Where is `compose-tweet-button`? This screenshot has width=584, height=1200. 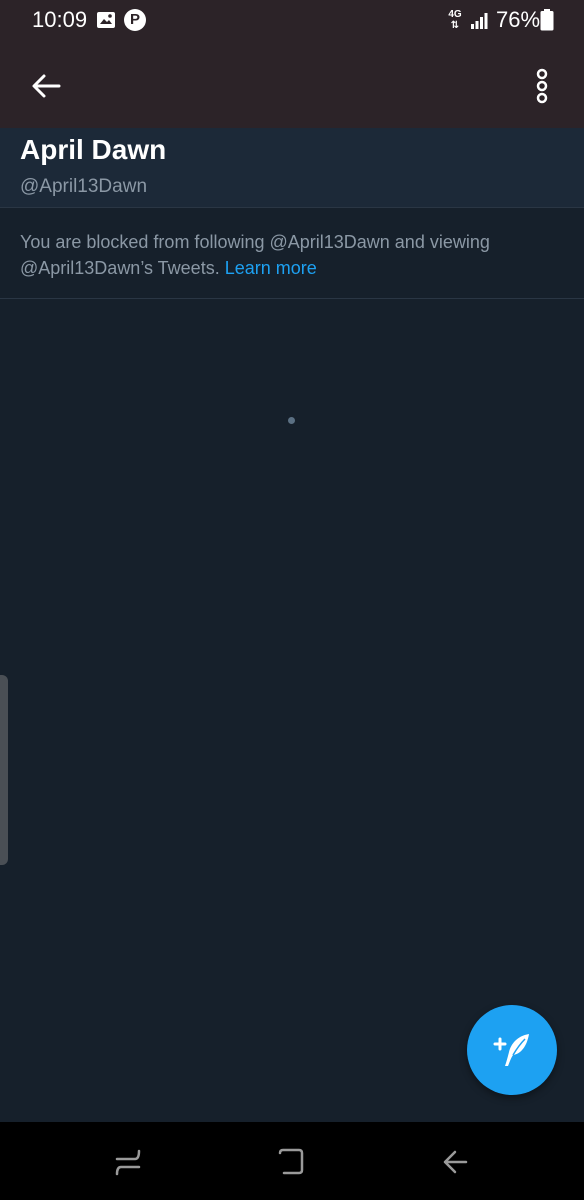
compose-tweet-button is located at coordinates (512, 1050).